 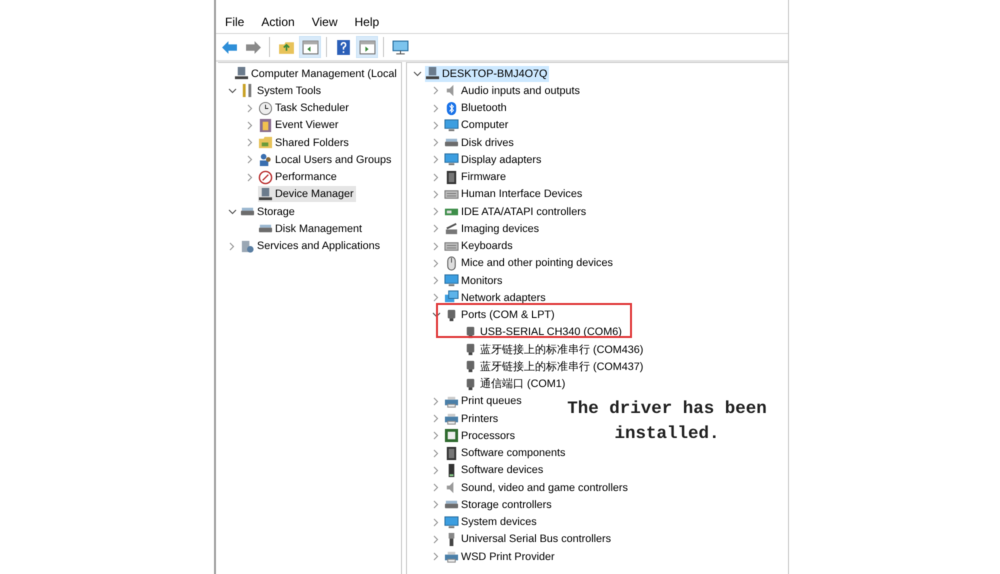 What do you see at coordinates (529, 263) in the screenshot?
I see `tree-item: Mice and other pointing devices` at bounding box center [529, 263].